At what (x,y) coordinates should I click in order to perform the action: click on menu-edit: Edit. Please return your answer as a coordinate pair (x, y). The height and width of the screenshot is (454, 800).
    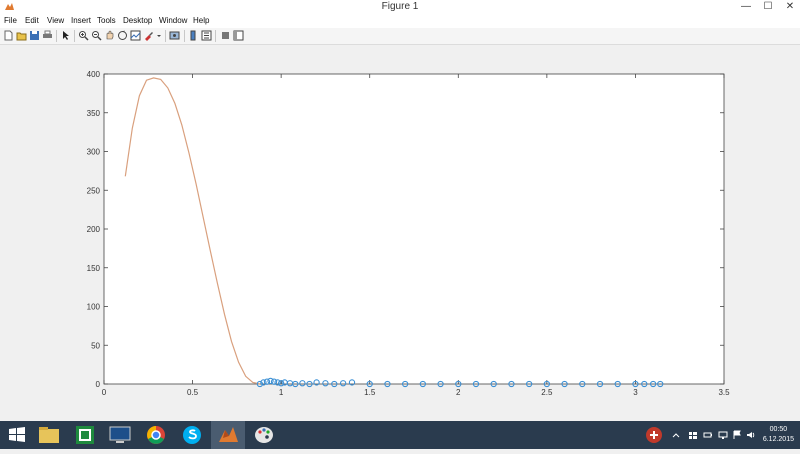
    Looking at the image, I should click on (32, 20).